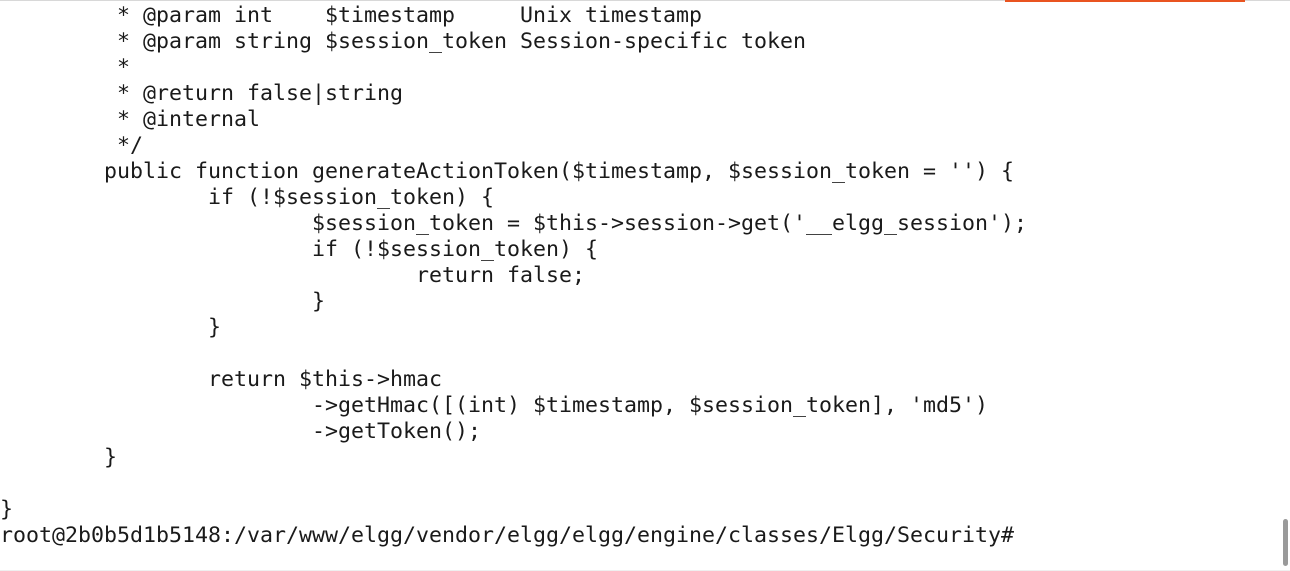  What do you see at coordinates (202, 93) in the screenshot?
I see `output-line: * @return false|string` at bounding box center [202, 93].